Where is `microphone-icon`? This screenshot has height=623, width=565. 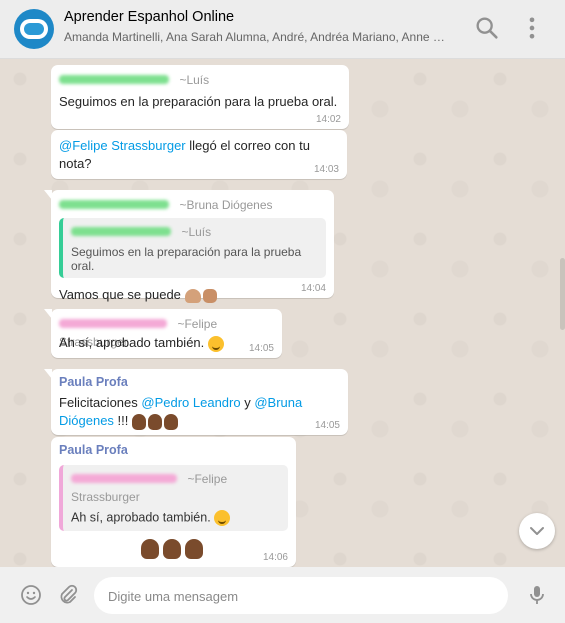
microphone-icon is located at coordinates (537, 595).